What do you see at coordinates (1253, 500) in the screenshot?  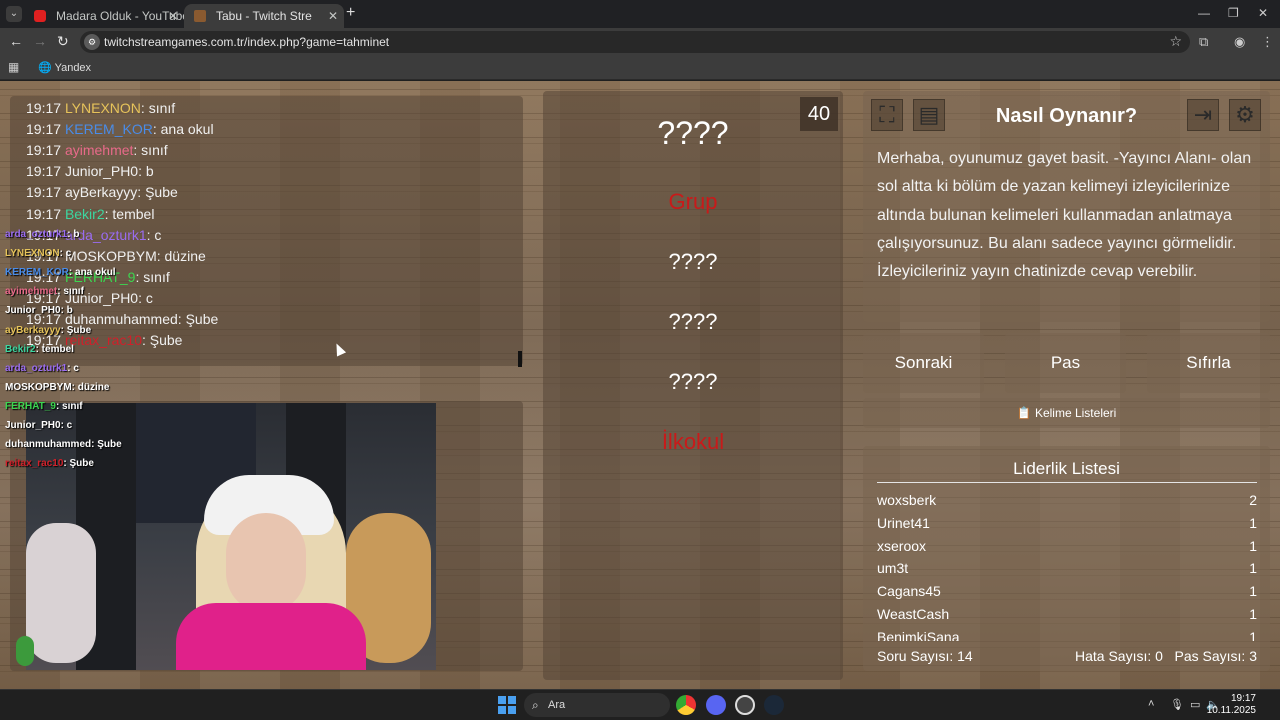 I see `player-score: 2` at bounding box center [1253, 500].